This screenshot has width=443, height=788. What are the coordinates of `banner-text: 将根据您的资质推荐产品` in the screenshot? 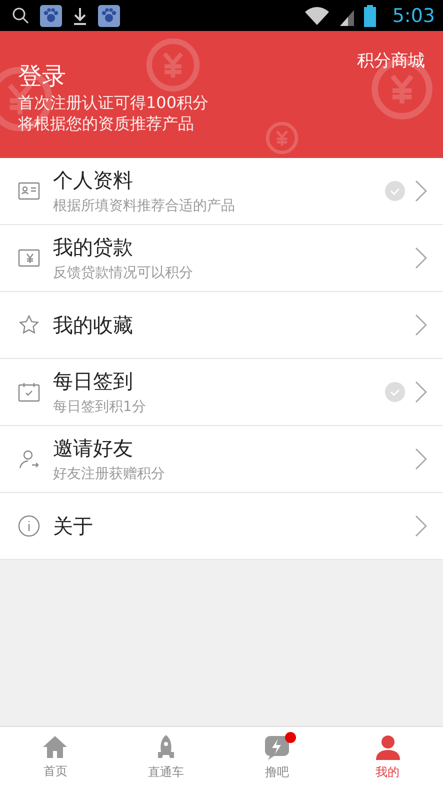 It's located at (106, 123).